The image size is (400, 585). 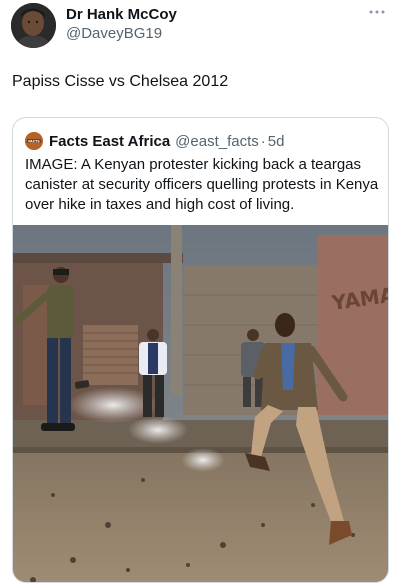 What do you see at coordinates (217, 141) in the screenshot?
I see `quoted-author-handle: @east_facts` at bounding box center [217, 141].